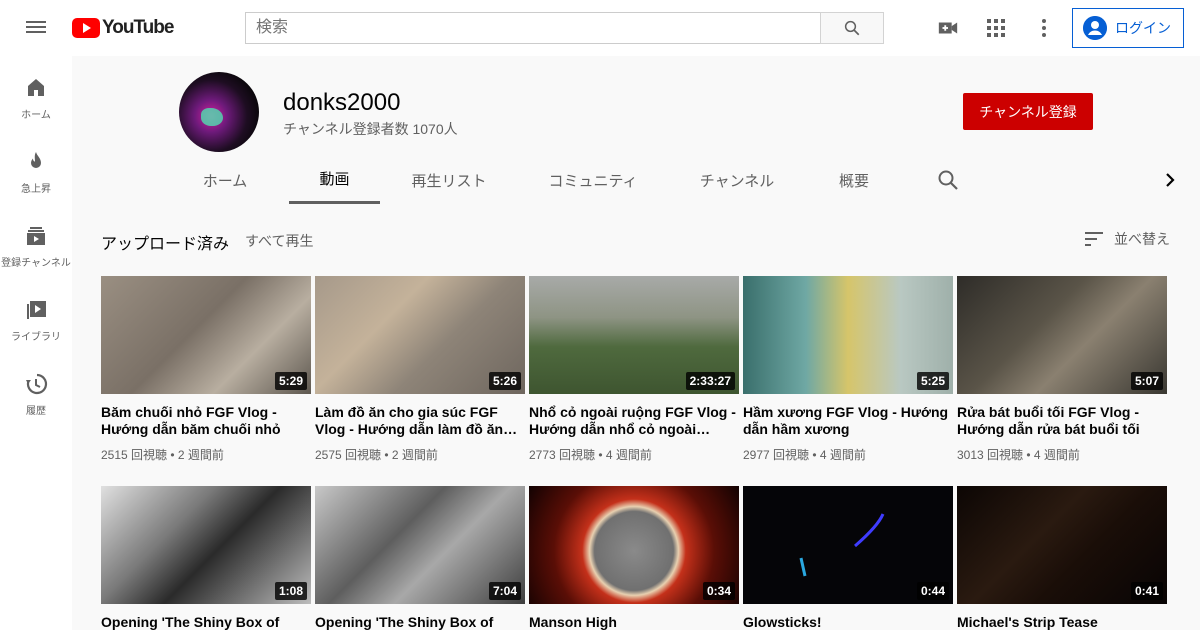 The width and height of the screenshot is (1200, 630). I want to click on sidebar: ホーム 急上昇 登録チャンネル ライブラリ 履歴, so click(36, 343).